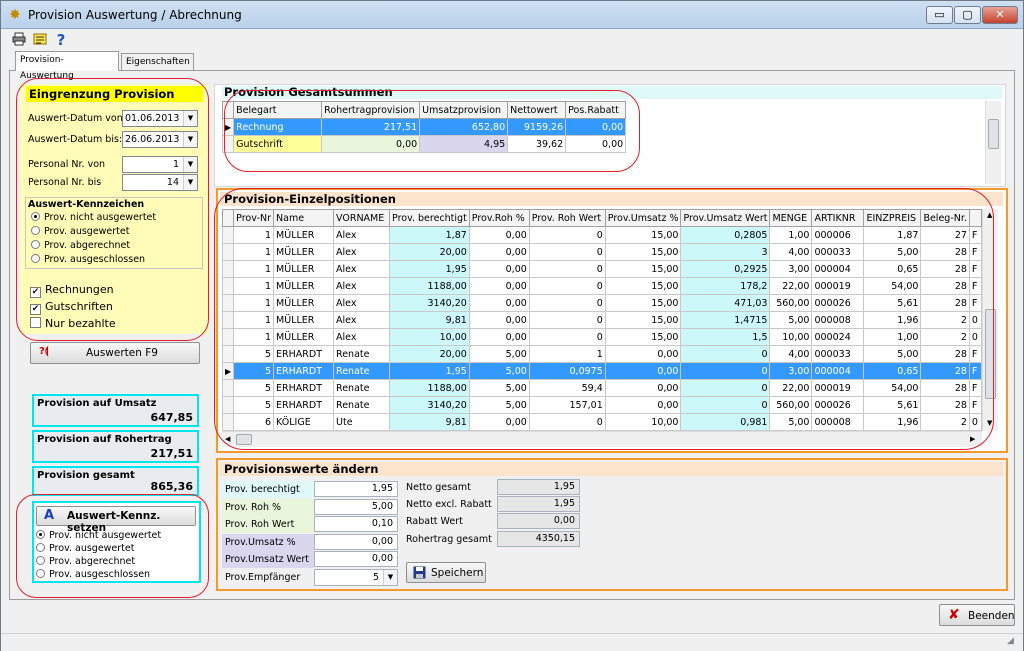  Describe the element at coordinates (72, 290) in the screenshot. I see `checkbox-option: ✔ Rechnungen` at that location.